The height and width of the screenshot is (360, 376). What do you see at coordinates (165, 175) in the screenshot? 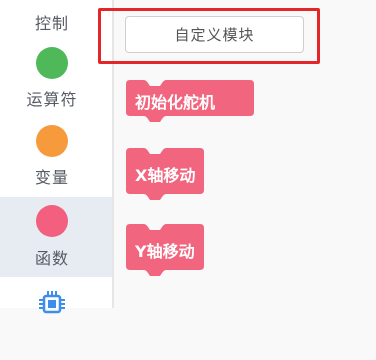
I see `block-x-move-label: X轴移动` at bounding box center [165, 175].